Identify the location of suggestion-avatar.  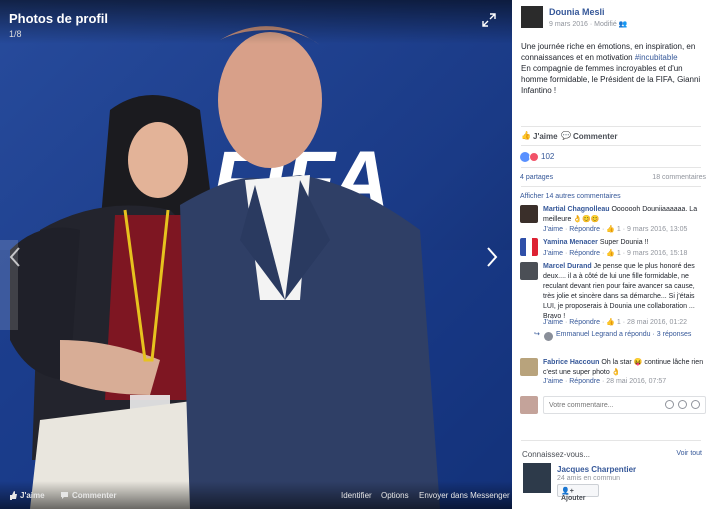
(537, 478).